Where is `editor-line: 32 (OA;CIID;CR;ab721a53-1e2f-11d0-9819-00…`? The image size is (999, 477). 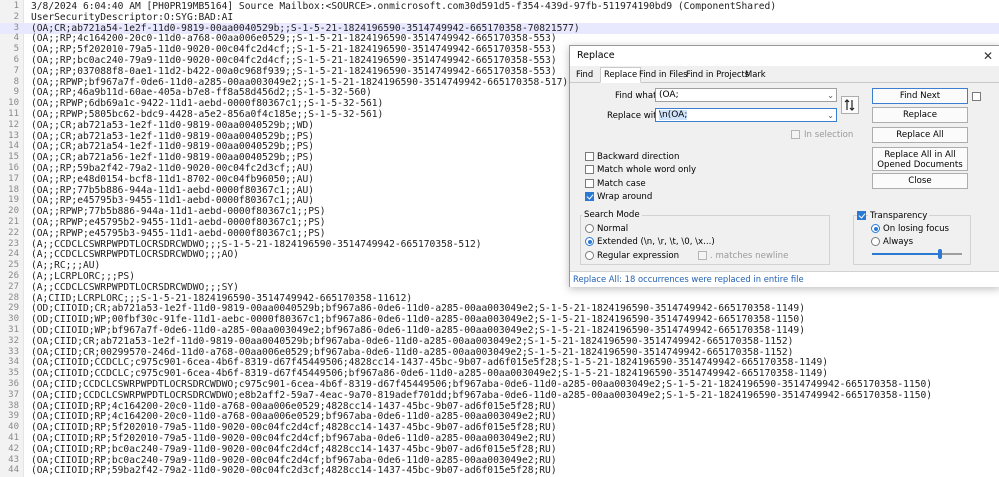
editor-line: 32 (OA;CIID;CR;ab721a53-1e2f-11d0-9819-00… is located at coordinates (499, 341).